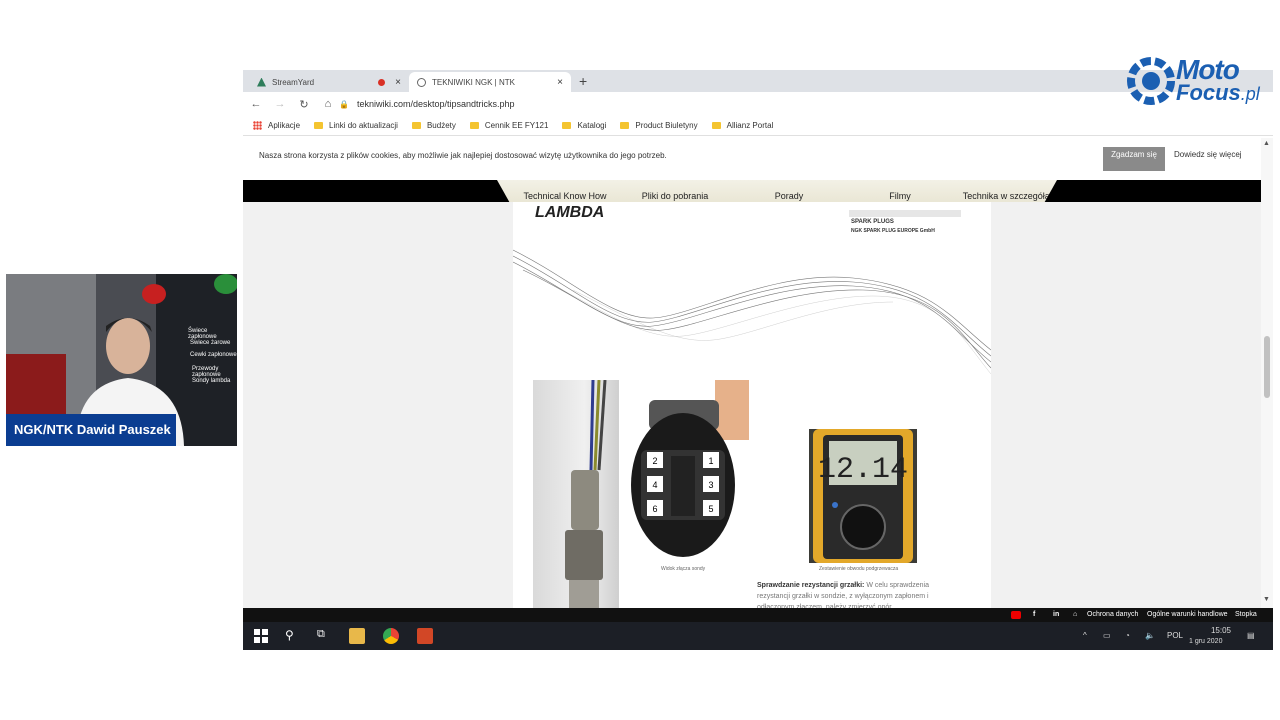 Image resolution: width=1280 pixels, height=720 pixels. I want to click on scroll-thumb, so click(1267, 367).